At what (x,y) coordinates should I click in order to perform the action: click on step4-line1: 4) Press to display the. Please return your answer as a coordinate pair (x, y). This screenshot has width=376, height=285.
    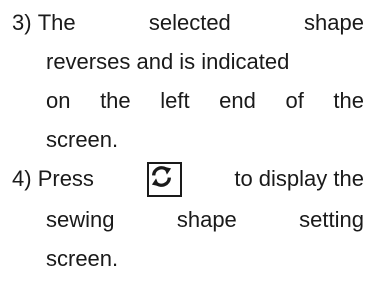
    Looking at the image, I should click on (188, 181).